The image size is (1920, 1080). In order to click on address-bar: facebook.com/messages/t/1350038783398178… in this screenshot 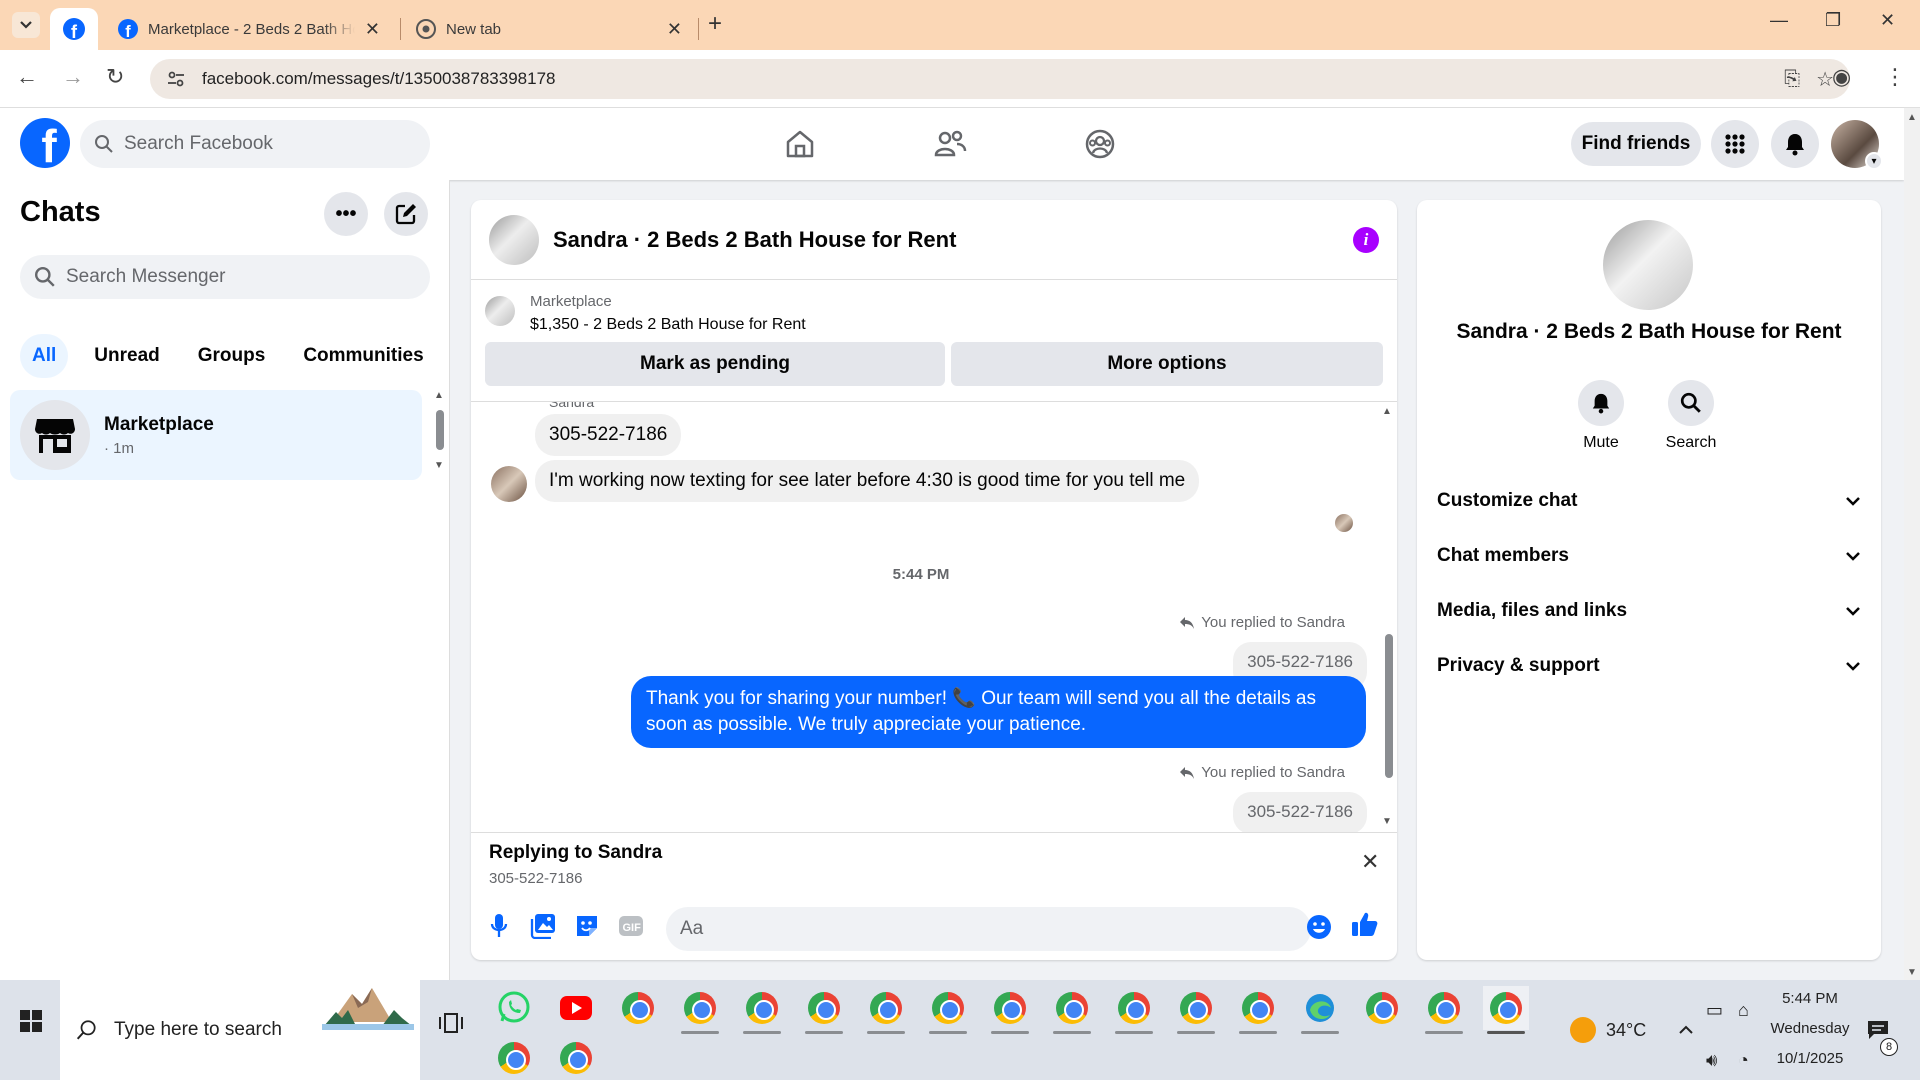, I will do `click(1000, 79)`.